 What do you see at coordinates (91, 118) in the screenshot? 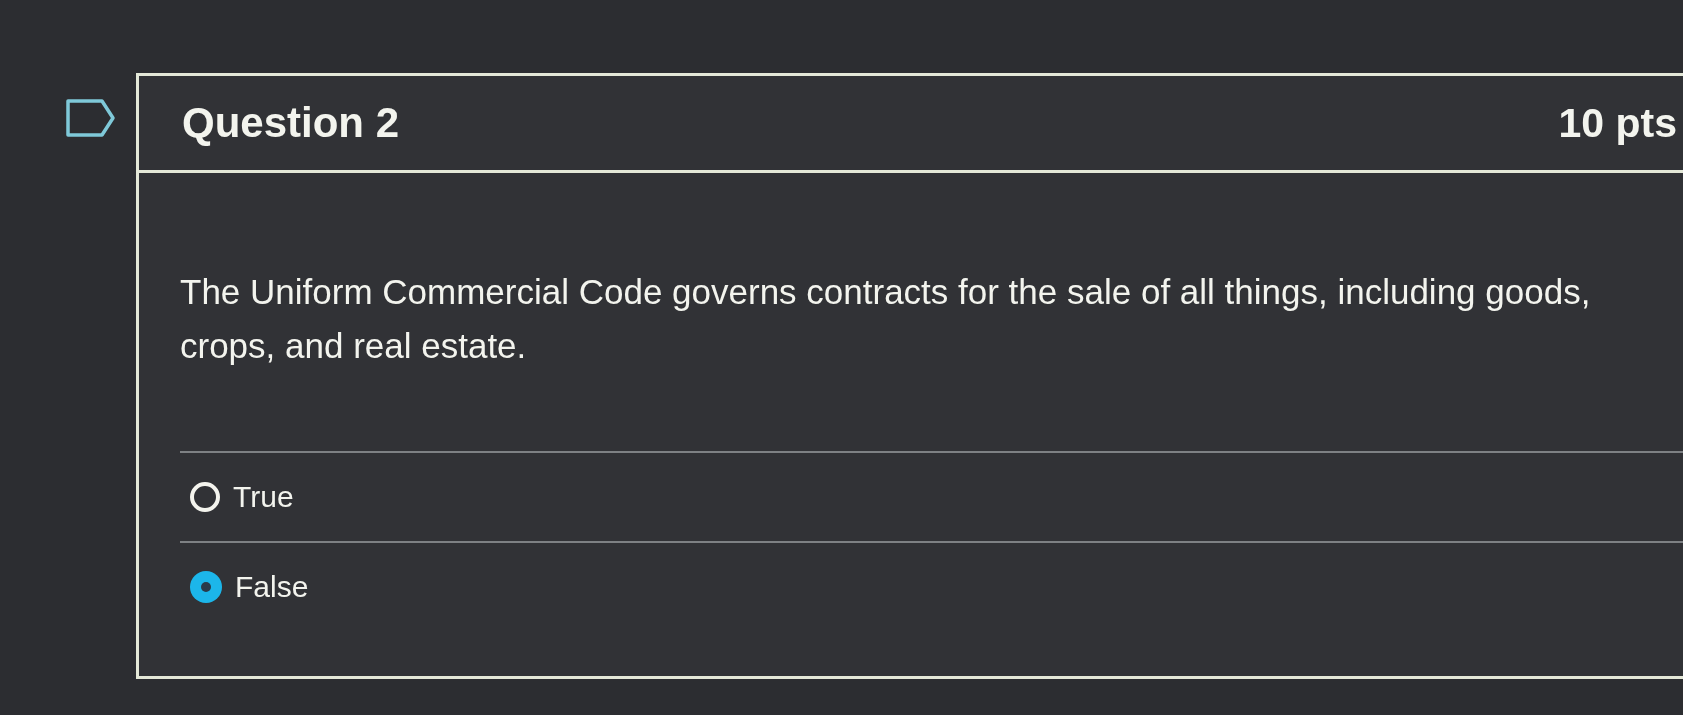
I see `flag-icon` at bounding box center [91, 118].